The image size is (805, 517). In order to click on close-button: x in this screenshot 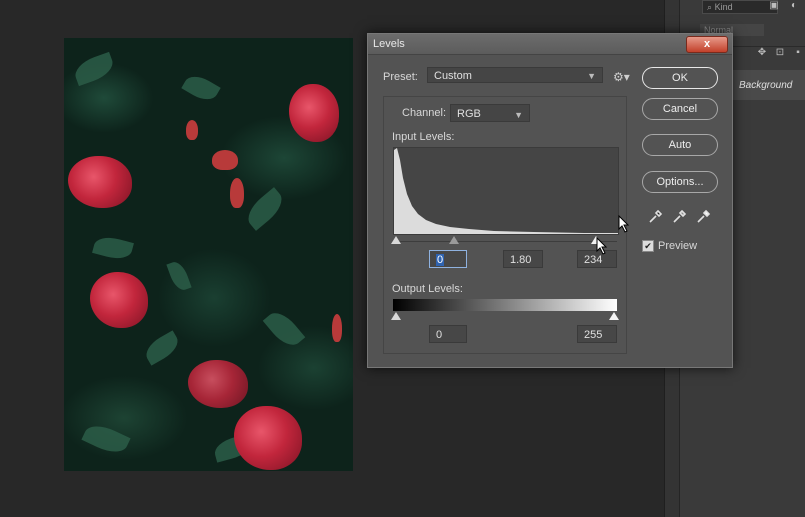, I will do `click(707, 44)`.